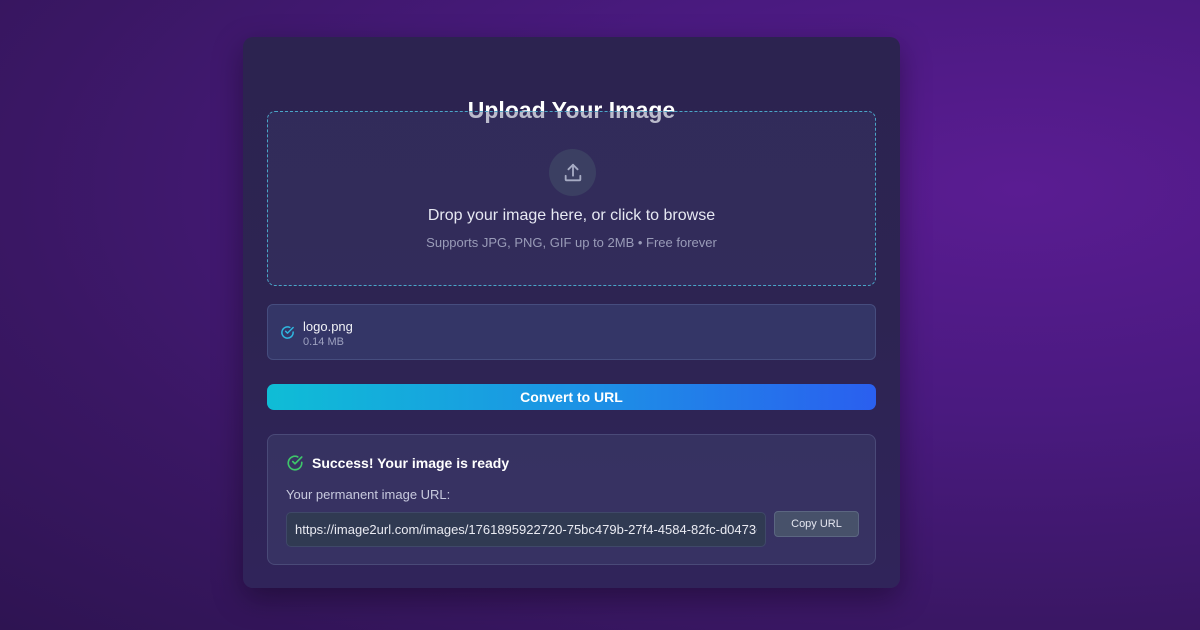  What do you see at coordinates (411, 463) in the screenshot?
I see `success-message: Success! Your image is ready` at bounding box center [411, 463].